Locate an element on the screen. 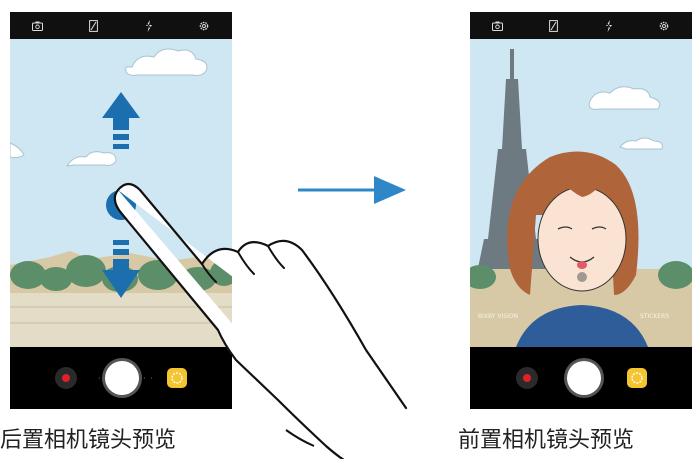 The height and width of the screenshot is (459, 692). rear-camera-caption: 后置相机镜头预览 is located at coordinates (88, 440).